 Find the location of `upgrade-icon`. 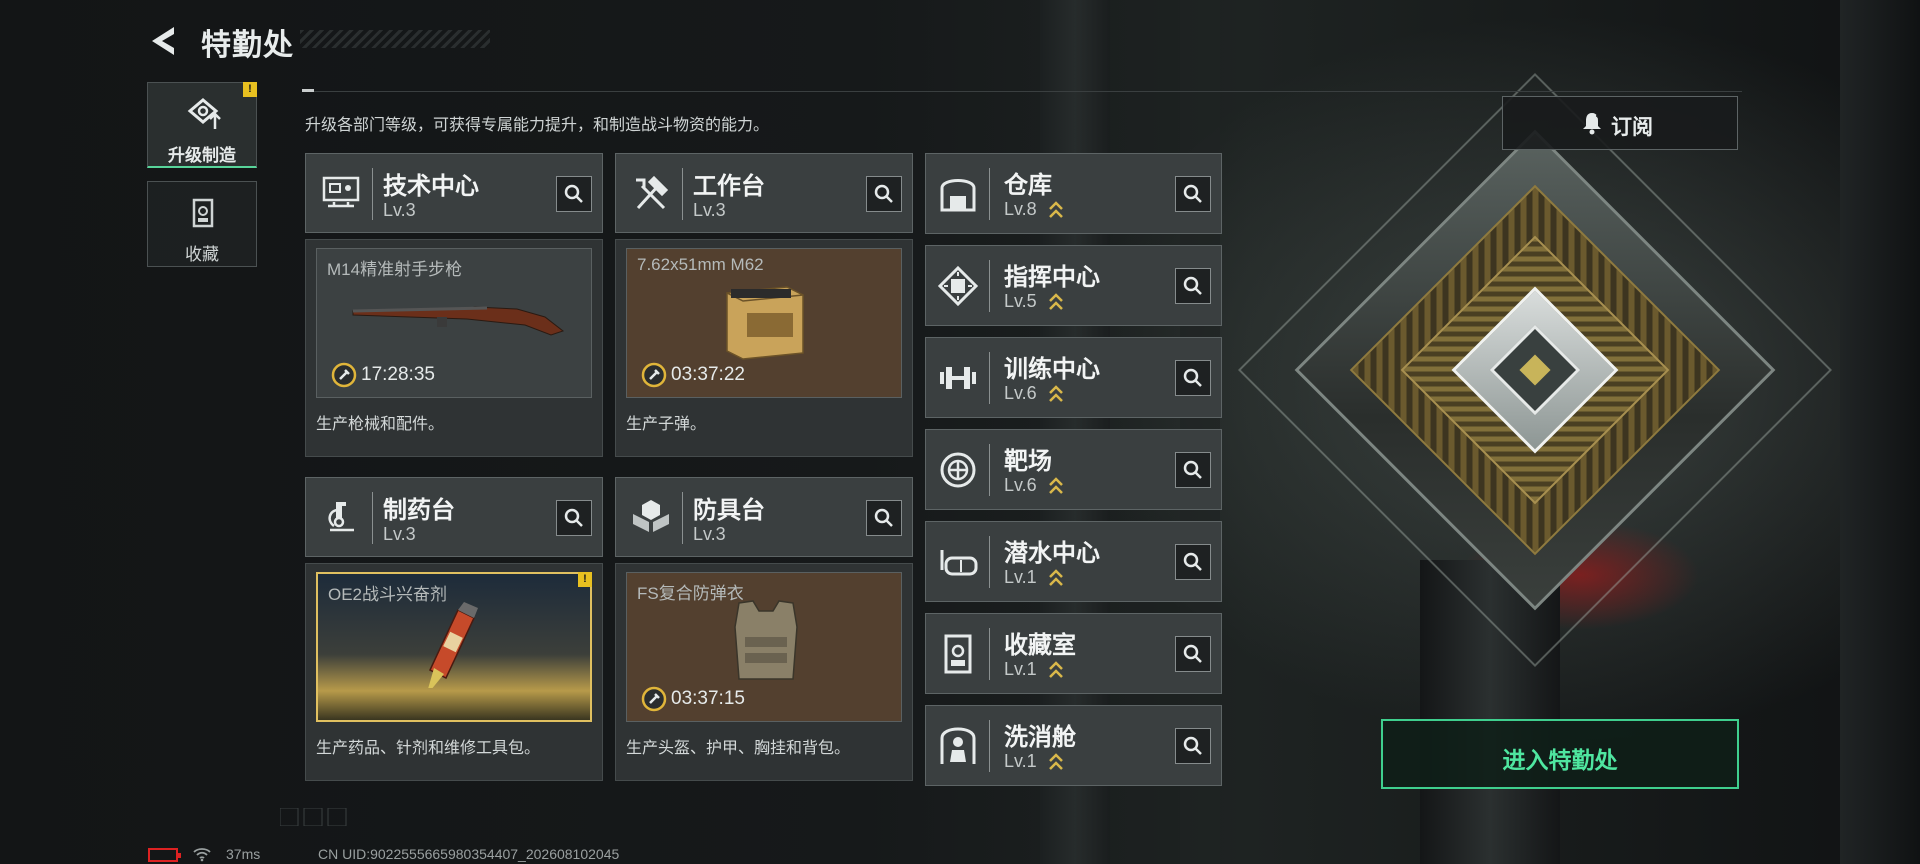

upgrade-icon is located at coordinates (204, 113).